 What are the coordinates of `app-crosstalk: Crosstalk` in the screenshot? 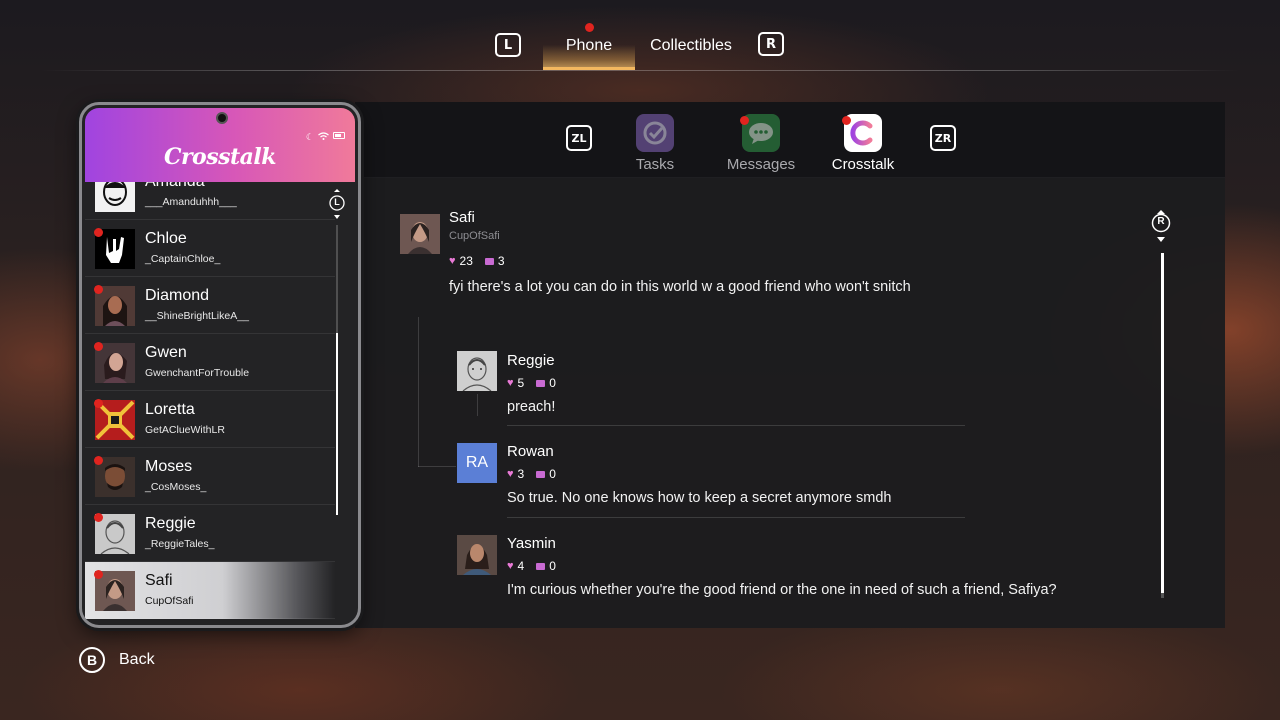 It's located at (863, 143).